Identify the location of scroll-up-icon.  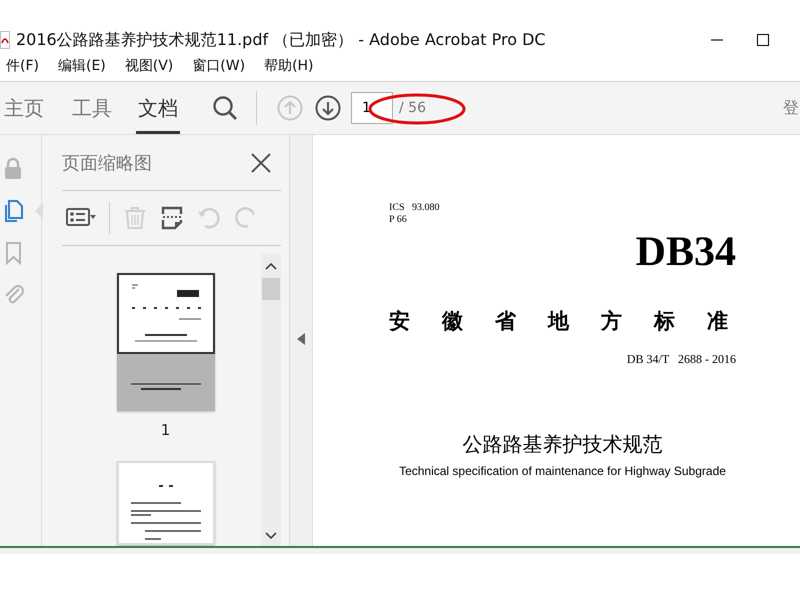
(271, 266).